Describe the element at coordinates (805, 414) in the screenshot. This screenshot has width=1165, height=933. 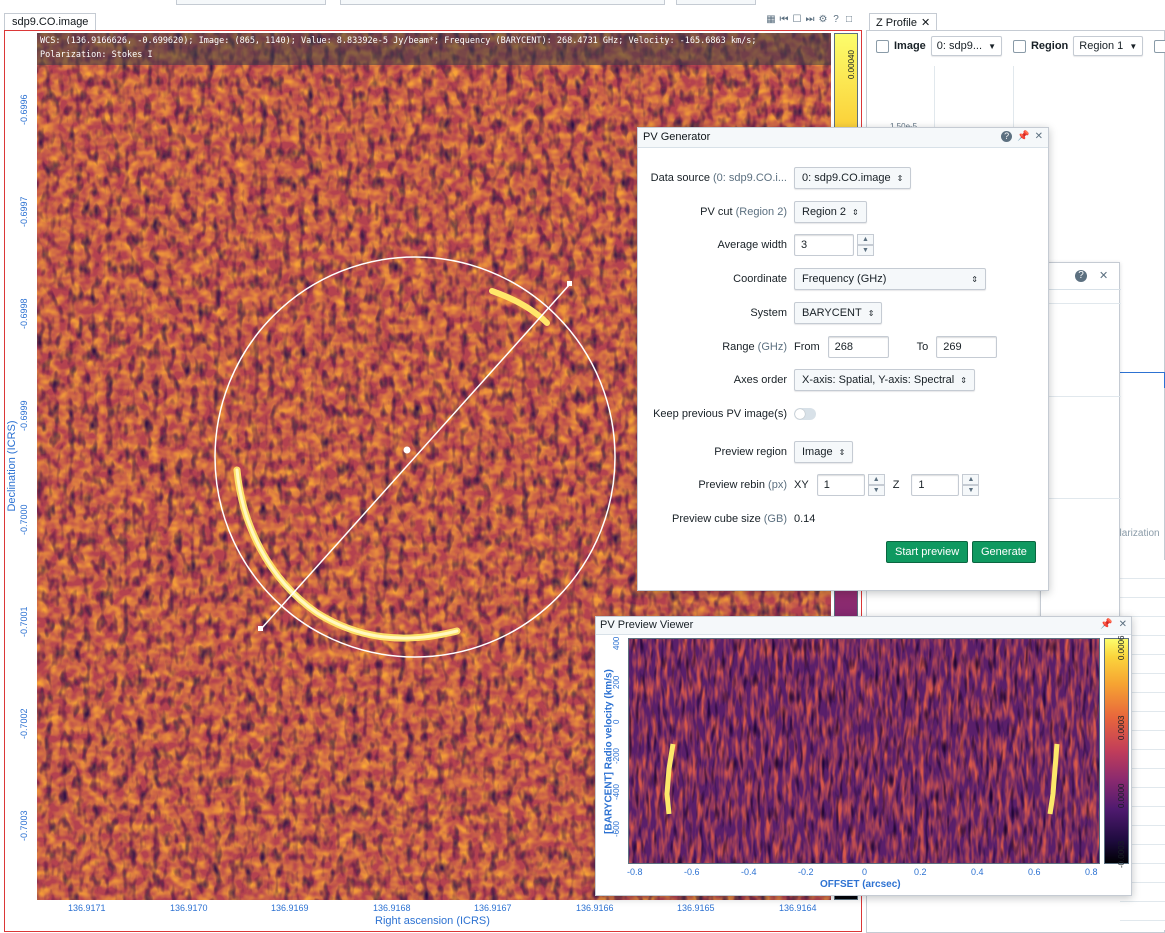
I see `keep-previous-toggle` at that location.